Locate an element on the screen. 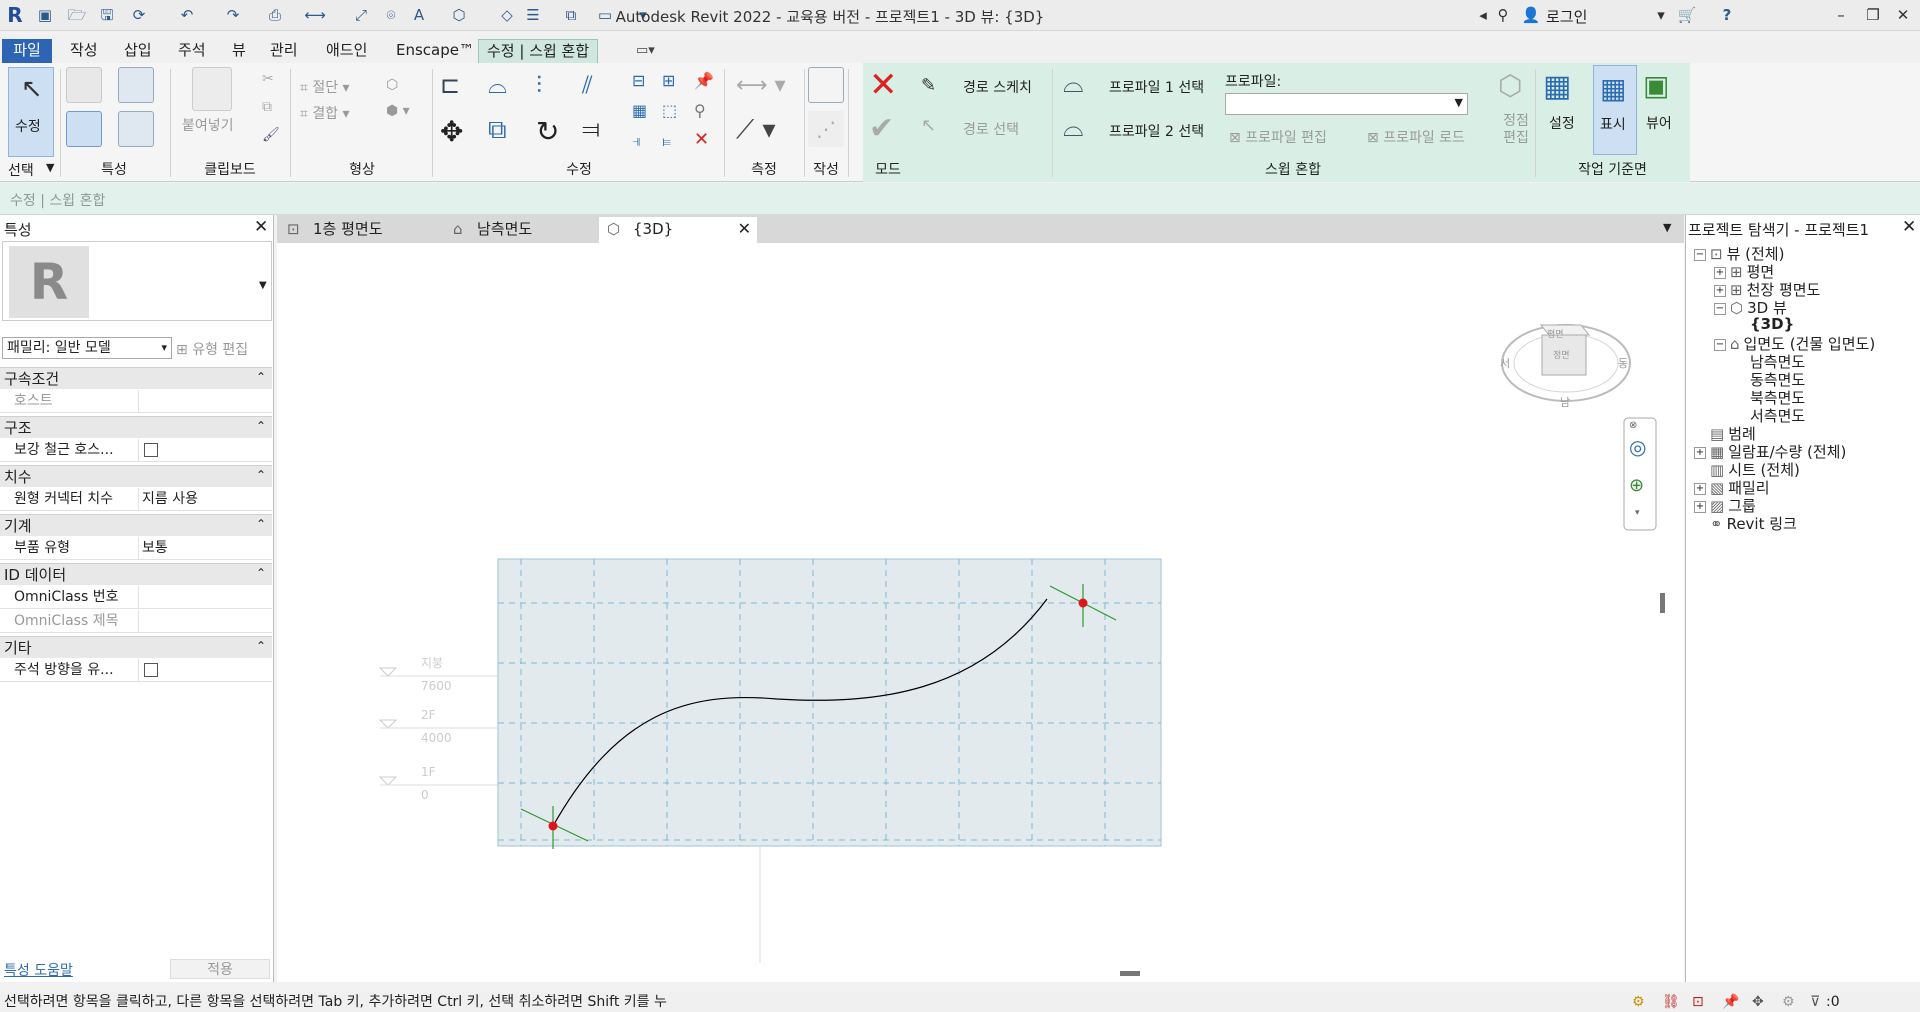 The width and height of the screenshot is (1920, 1012). select-links-icon: ⛓ is located at coordinates (1671, 1002).